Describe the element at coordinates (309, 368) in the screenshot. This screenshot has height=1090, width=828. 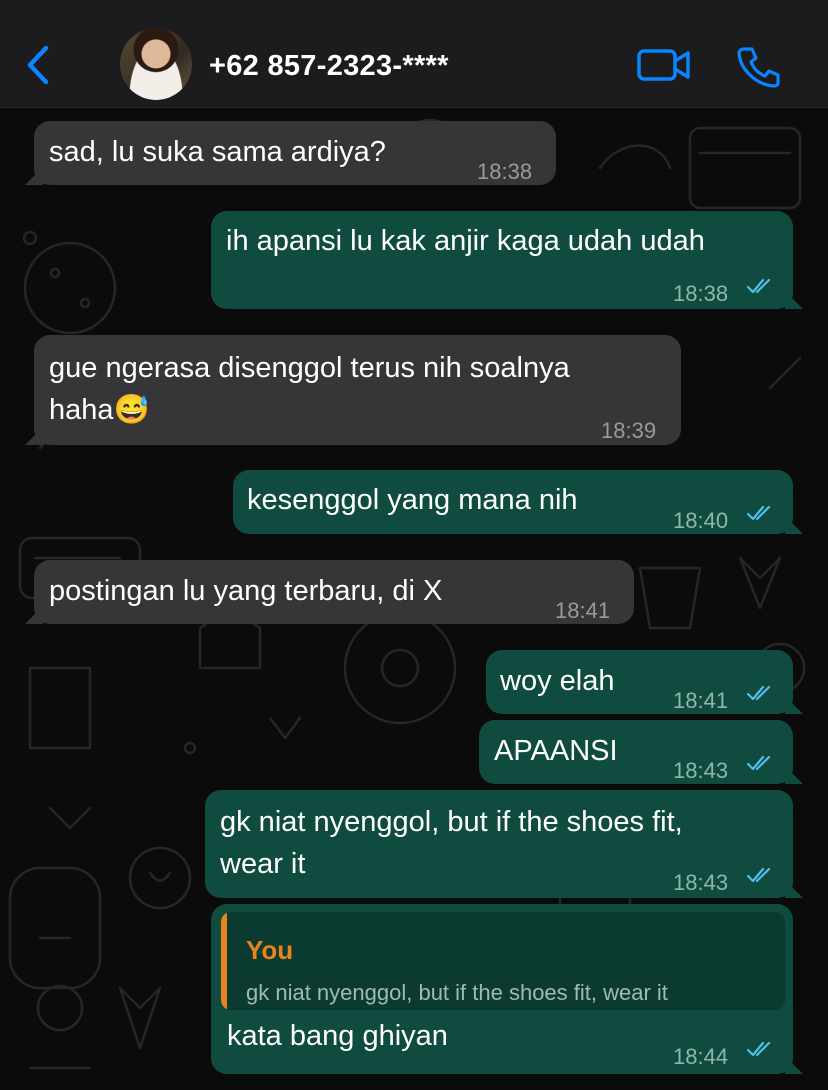
I see `message-text-line: gue ngerasa disenggol terus nih soalnya` at that location.